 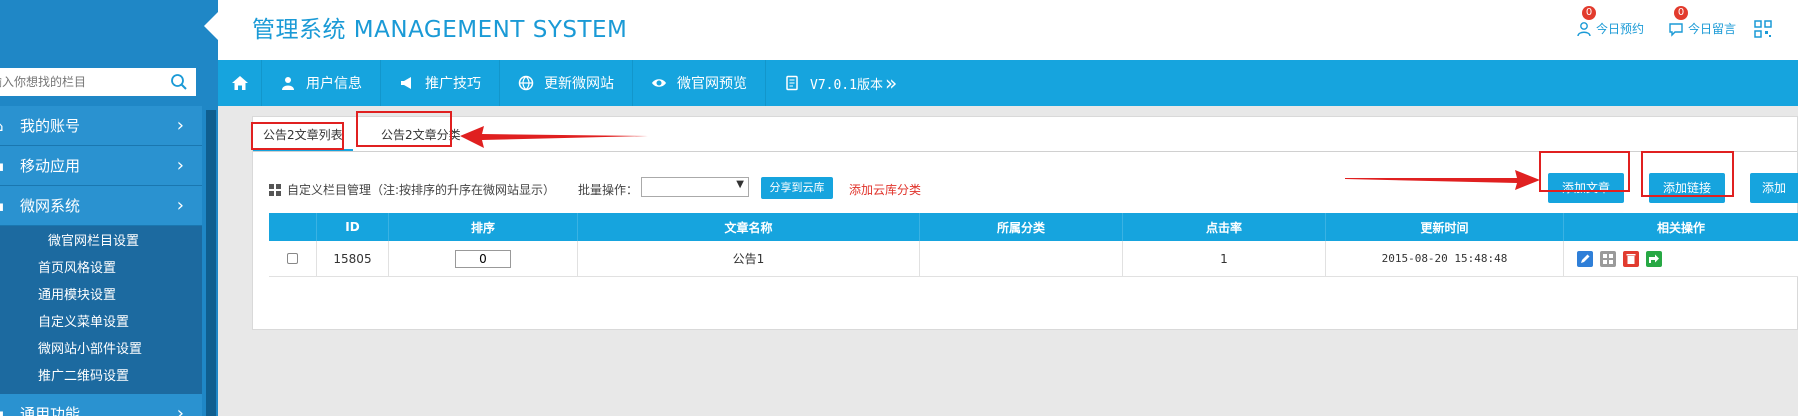 What do you see at coordinates (211, 263) in the screenshot?
I see `sidebar-scrollbar` at bounding box center [211, 263].